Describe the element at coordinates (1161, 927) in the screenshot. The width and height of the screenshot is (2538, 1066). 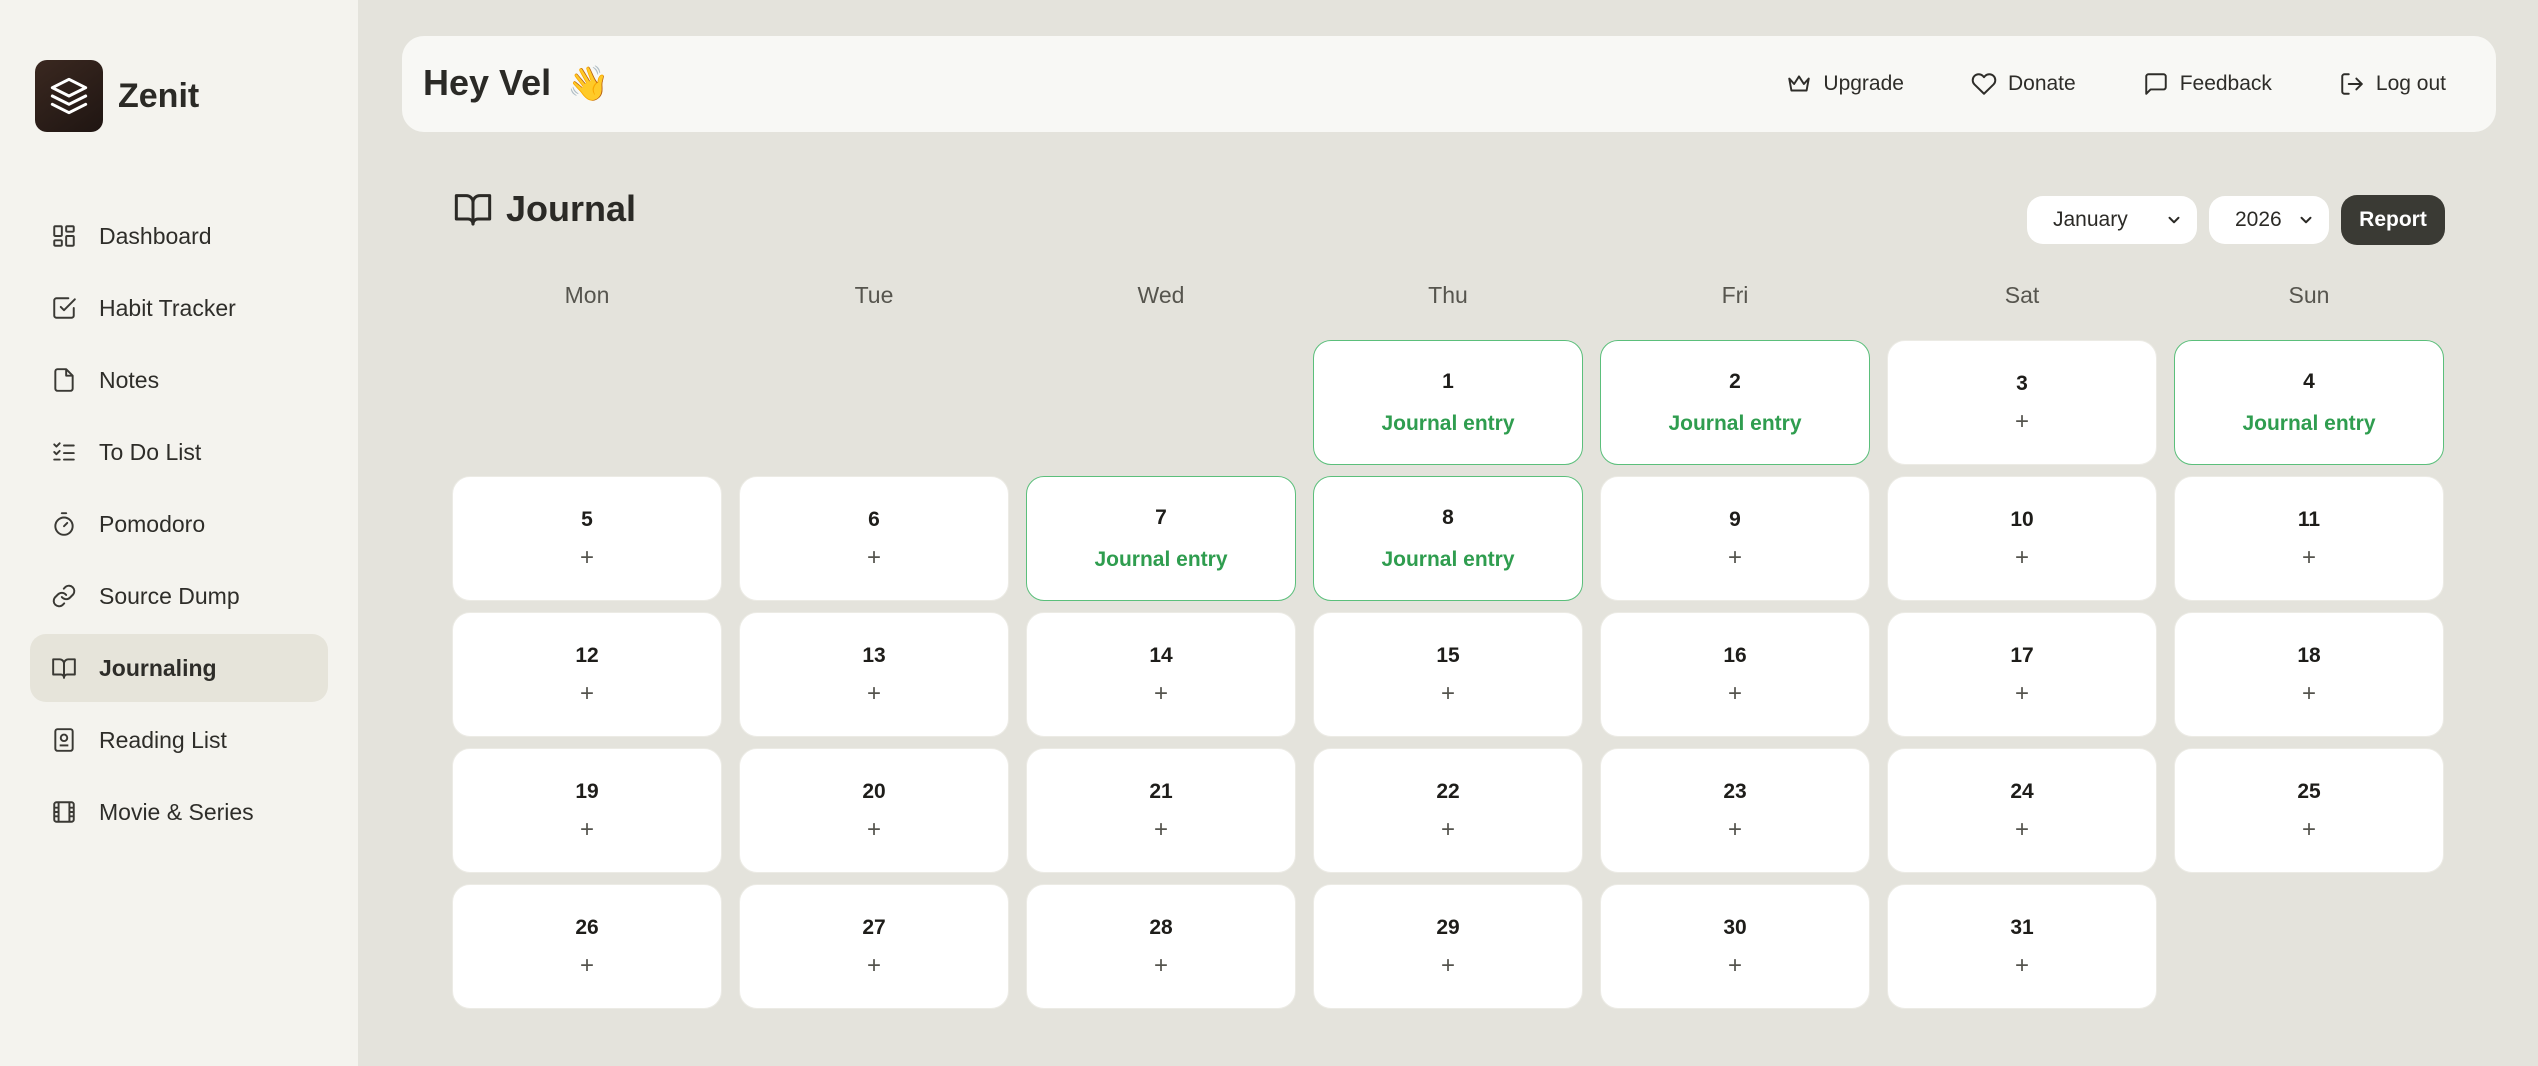
I see `day-number: 28` at that location.